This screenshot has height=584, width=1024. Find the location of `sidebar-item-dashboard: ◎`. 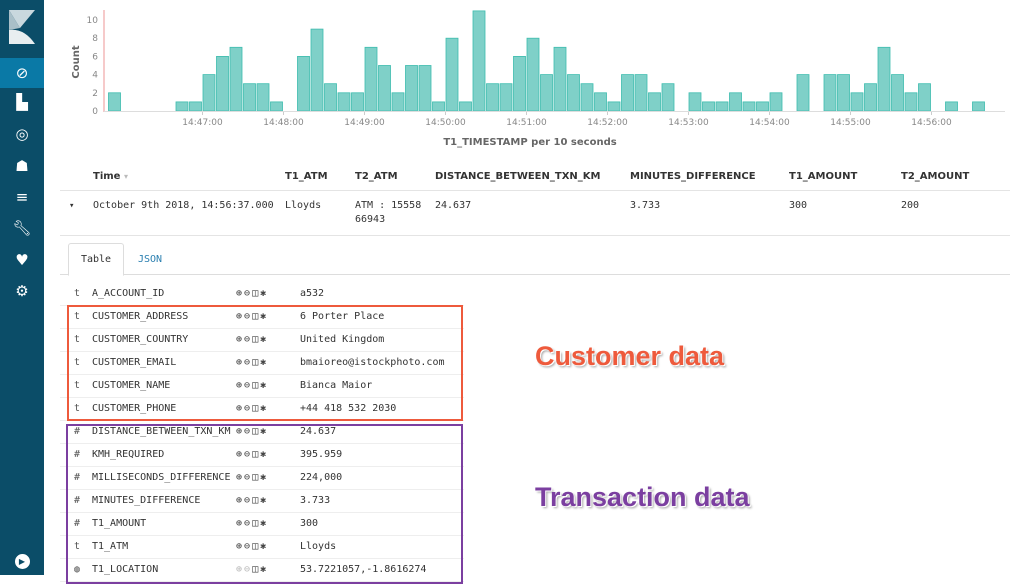

sidebar-item-dashboard: ◎ is located at coordinates (22, 134).